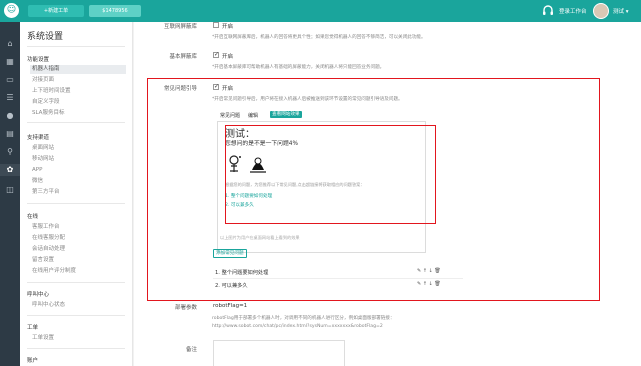  What do you see at coordinates (216, 54) in the screenshot?
I see `basic-filter-checkbox` at bounding box center [216, 54].